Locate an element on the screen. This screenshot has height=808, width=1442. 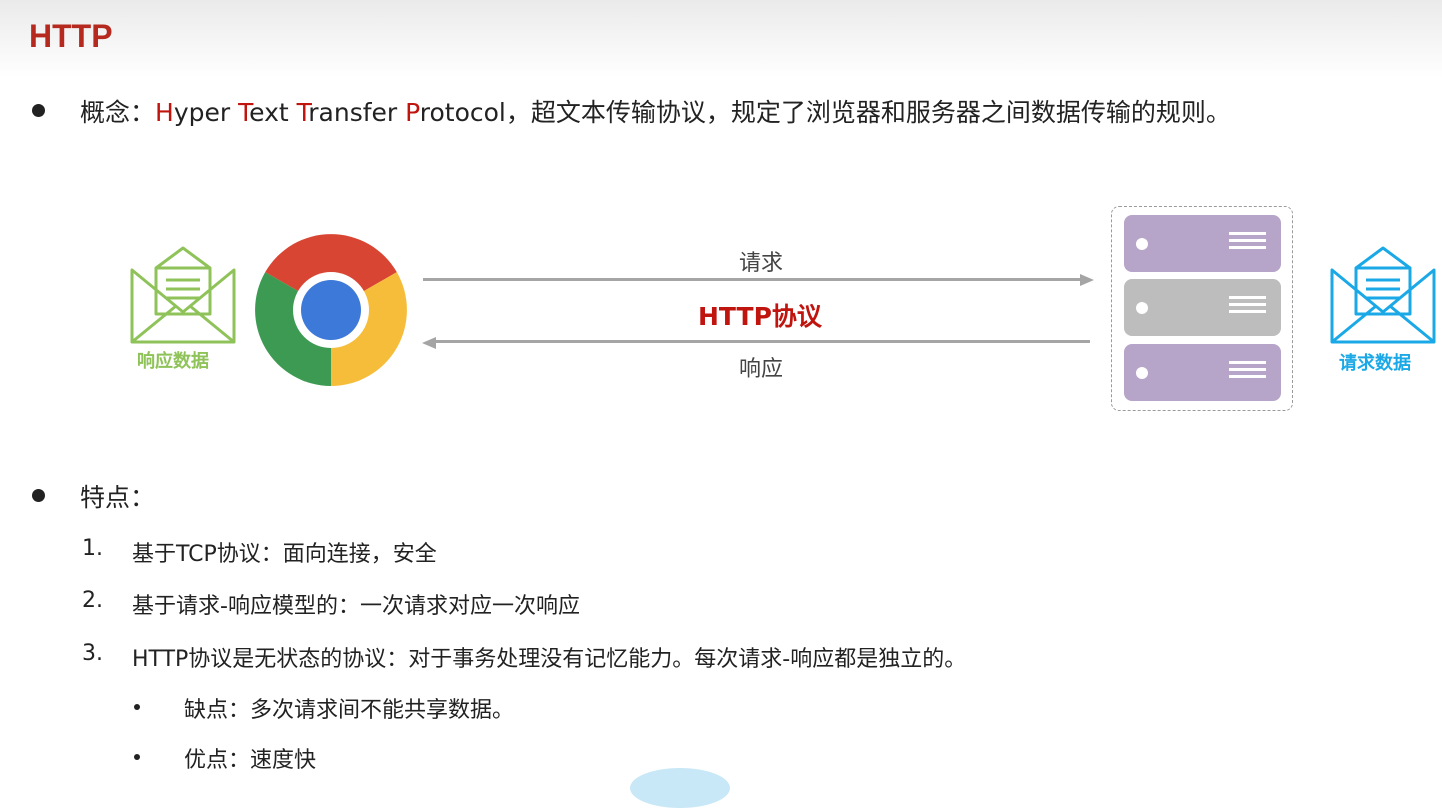
http-protocol-label: HTTP协议 is located at coordinates (760, 316).